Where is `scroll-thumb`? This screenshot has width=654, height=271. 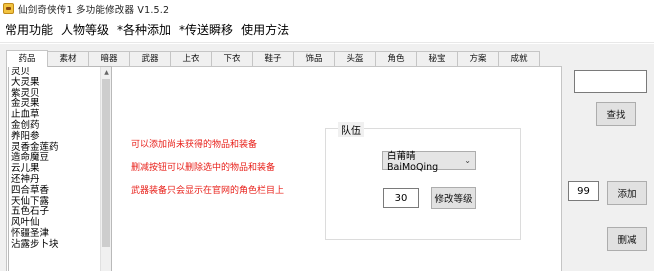 scroll-thumb is located at coordinates (106, 163).